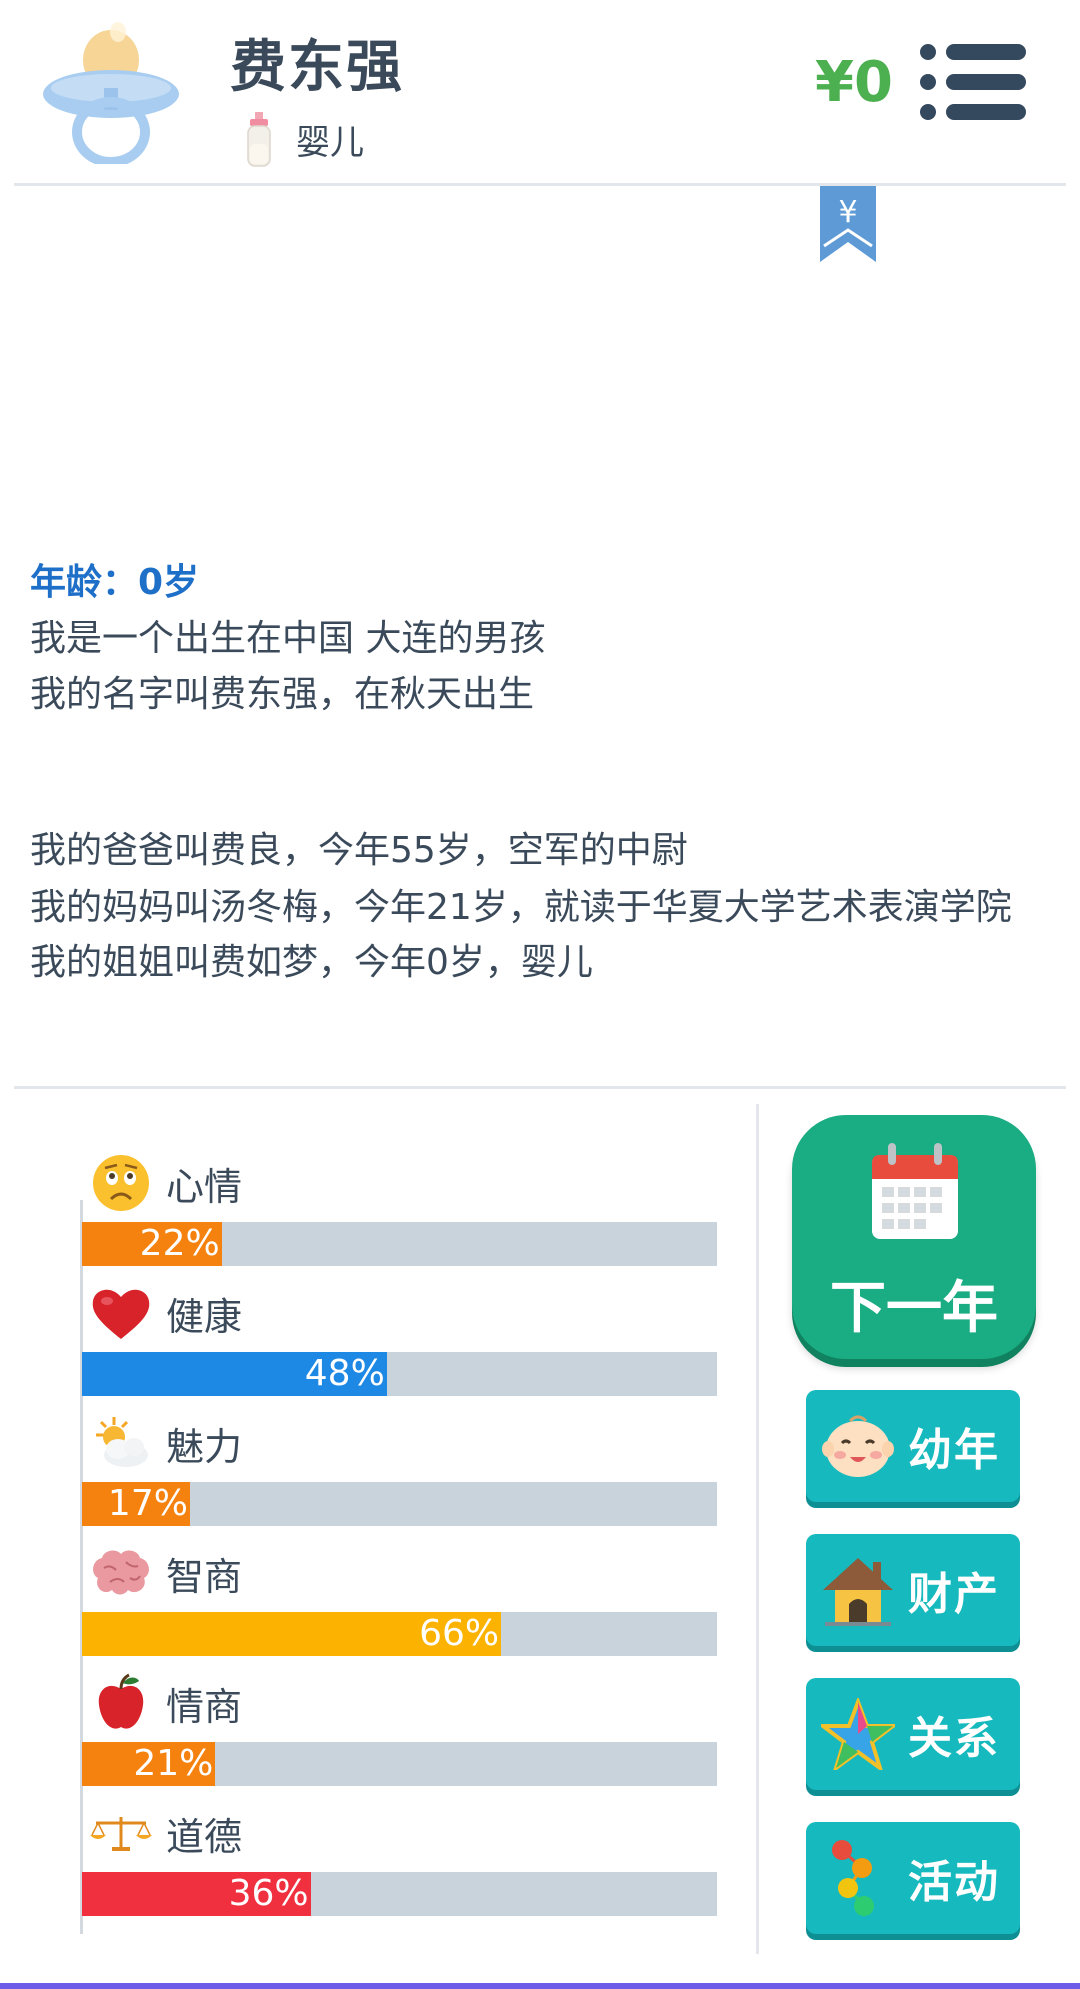 This screenshot has height=1989, width=1080. I want to click on childhood-label: 幼年, so click(954, 1450).